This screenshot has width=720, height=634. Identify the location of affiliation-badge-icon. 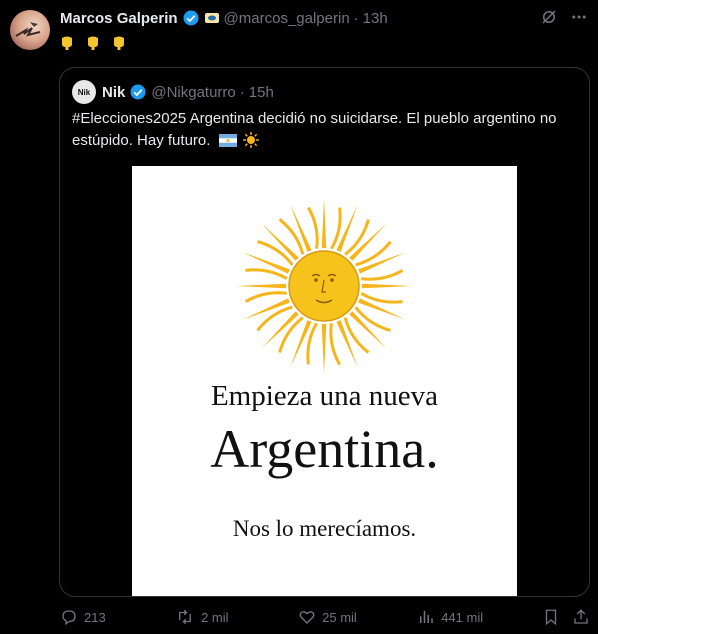
(212, 18).